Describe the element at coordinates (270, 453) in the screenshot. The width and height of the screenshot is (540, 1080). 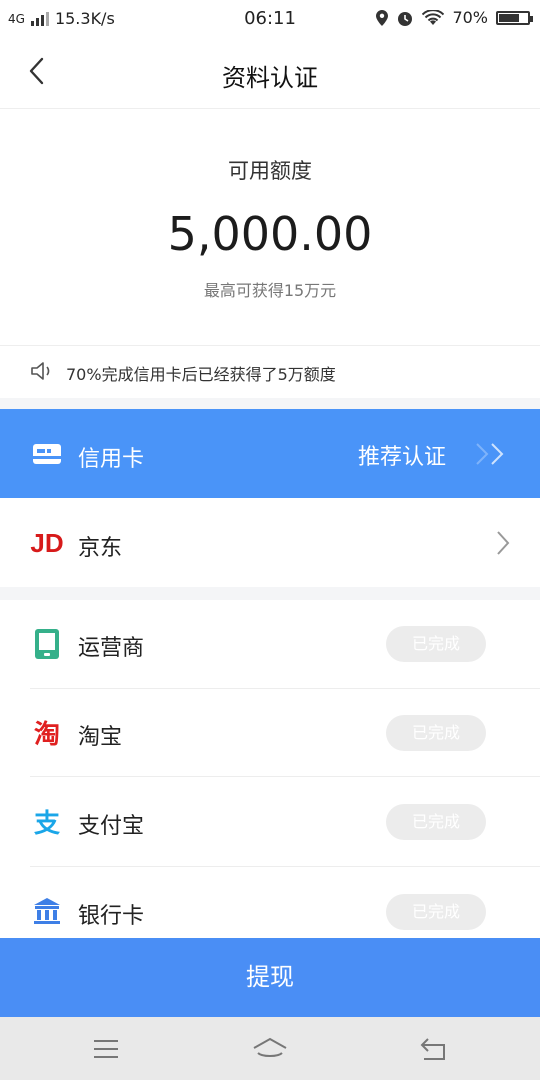
I see `list-item-credit-card: 信用卡 推荐认证` at that location.